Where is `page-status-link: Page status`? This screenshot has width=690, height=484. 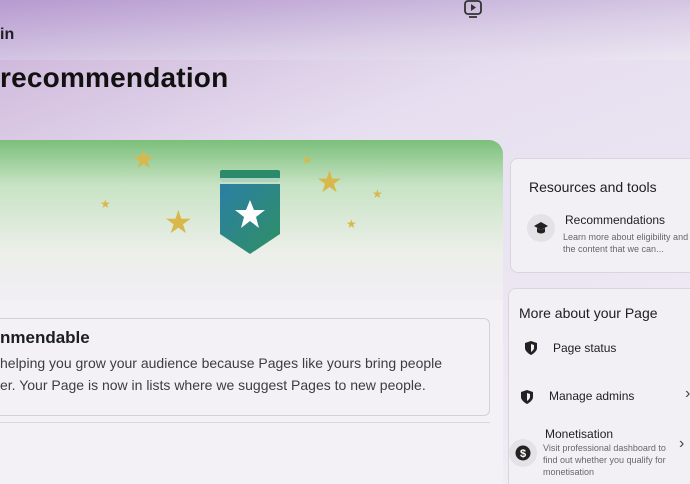 page-status-link: Page status is located at coordinates (584, 348).